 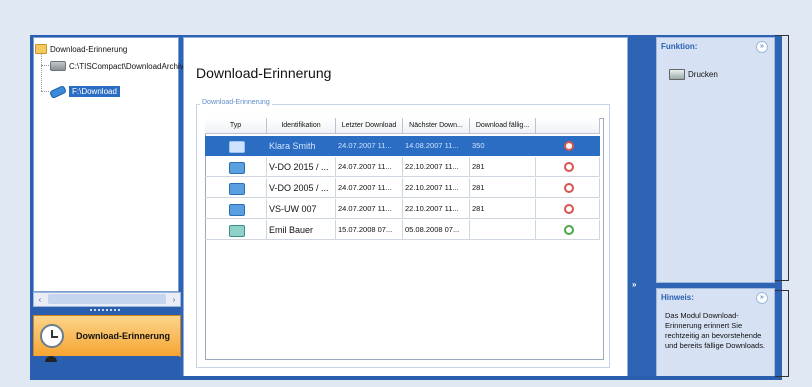 What do you see at coordinates (503, 230) in the screenshot?
I see `row-download-faellig` at bounding box center [503, 230].